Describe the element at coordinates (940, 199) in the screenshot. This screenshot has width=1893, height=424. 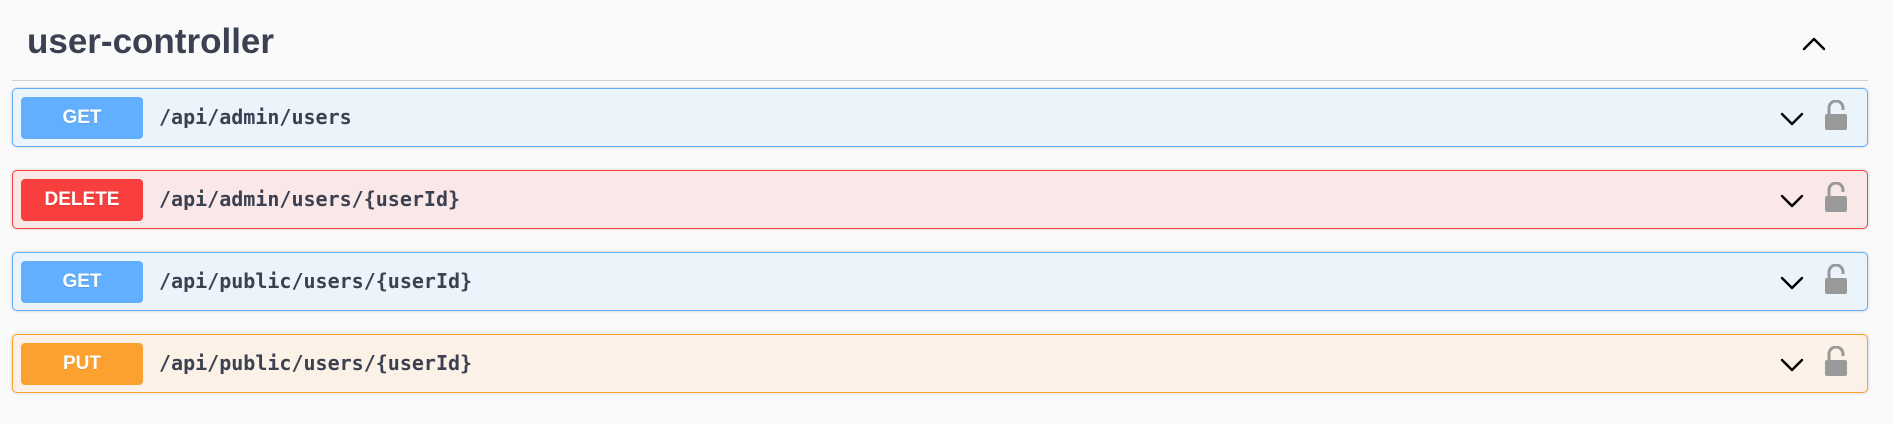
I see `operation-delete-admin-user: DELETE /api/admin/users/{userId}` at that location.